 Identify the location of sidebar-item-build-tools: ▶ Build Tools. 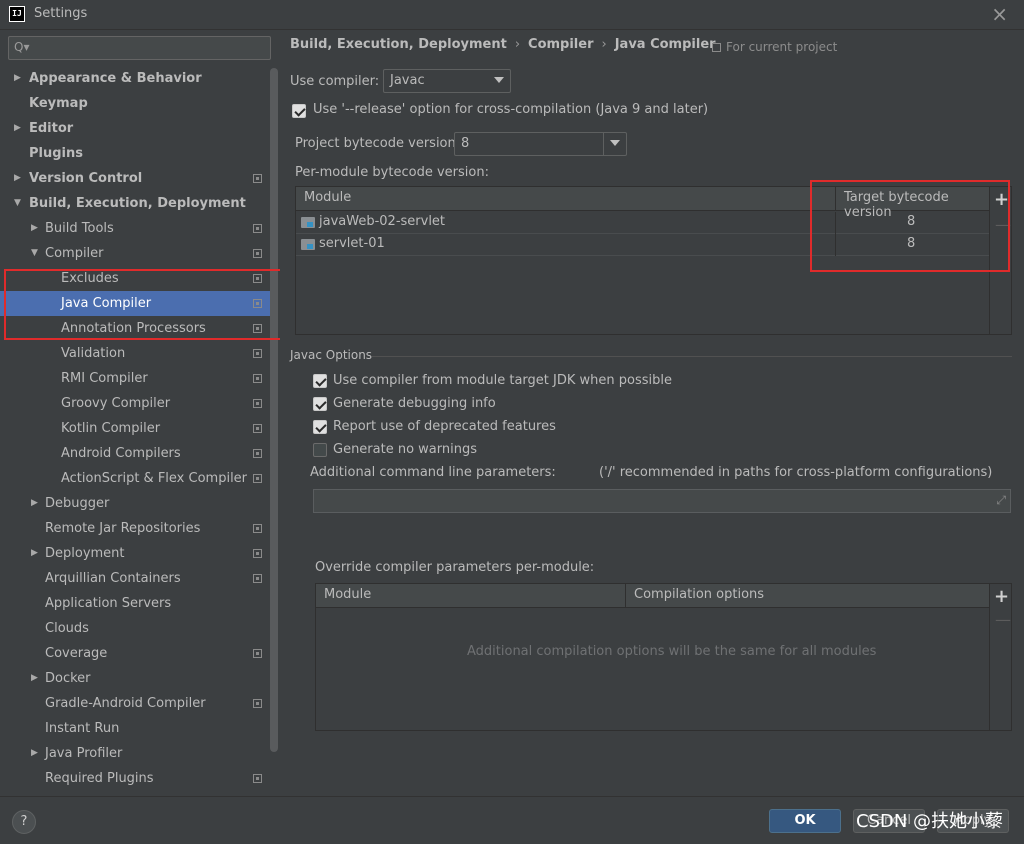
(135, 228).